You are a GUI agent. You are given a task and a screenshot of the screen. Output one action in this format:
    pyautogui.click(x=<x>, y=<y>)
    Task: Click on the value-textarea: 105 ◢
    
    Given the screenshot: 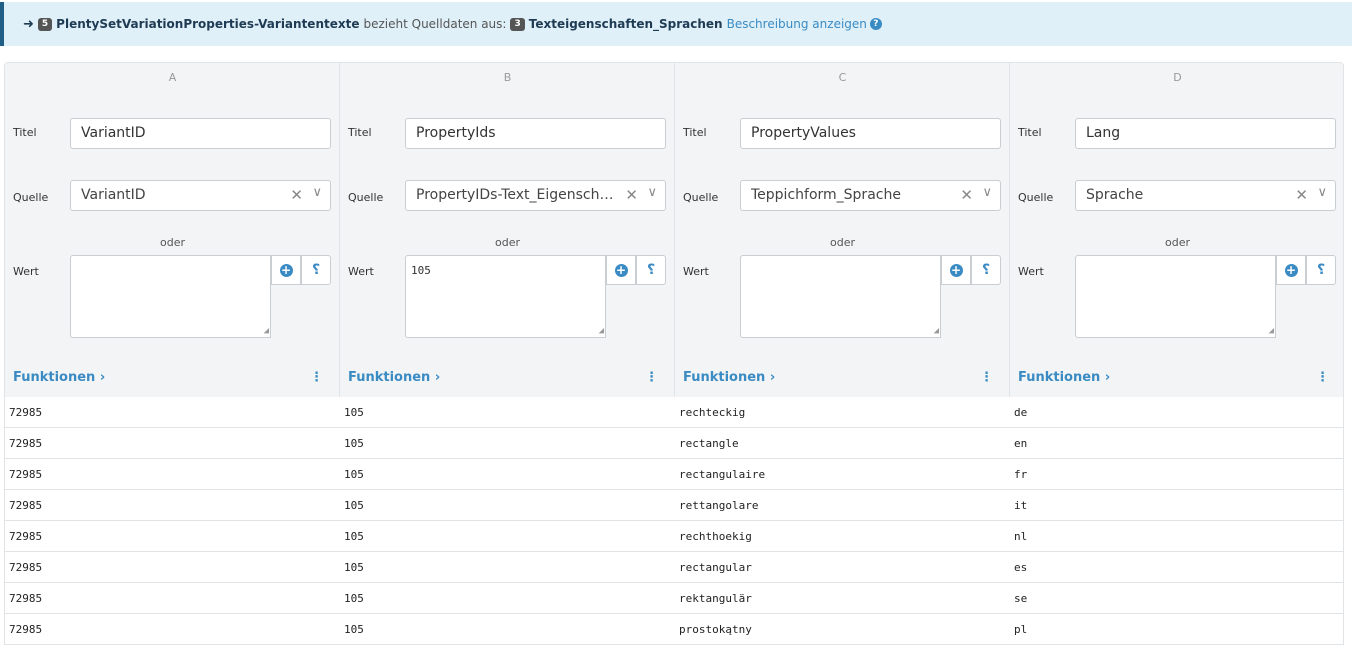 What is the action you would take?
    pyautogui.click(x=505, y=296)
    